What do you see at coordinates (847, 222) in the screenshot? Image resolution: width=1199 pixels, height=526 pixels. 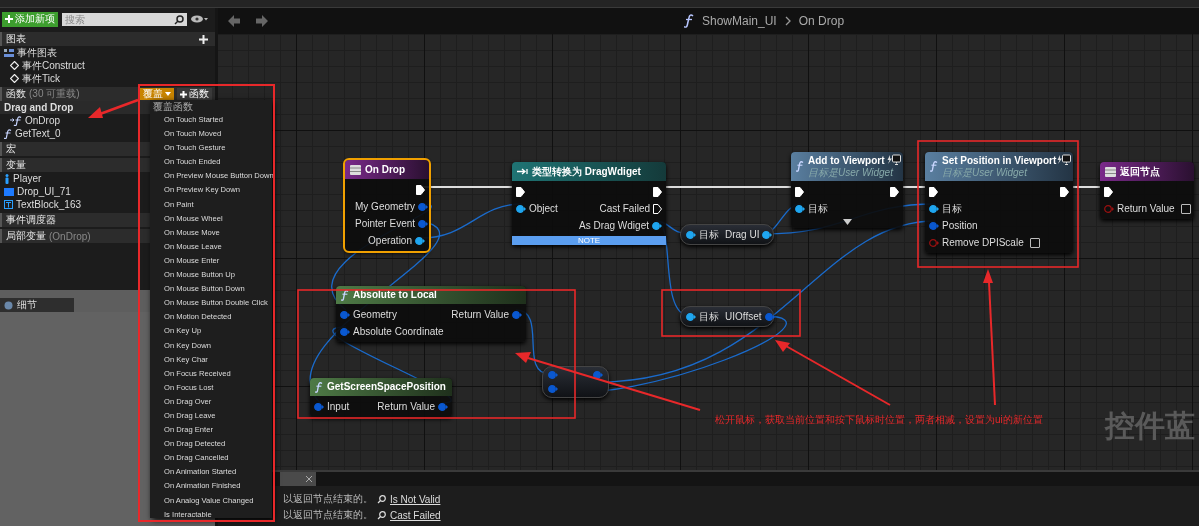 I see `expand-arrow-icon` at bounding box center [847, 222].